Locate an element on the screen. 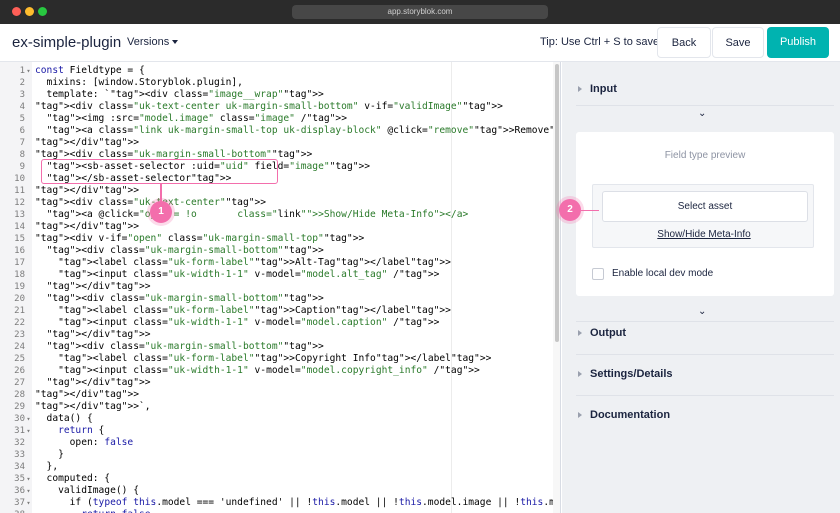 The width and height of the screenshot is (840, 513). code-line: 30 ▾ data() { is located at coordinates (276, 419).